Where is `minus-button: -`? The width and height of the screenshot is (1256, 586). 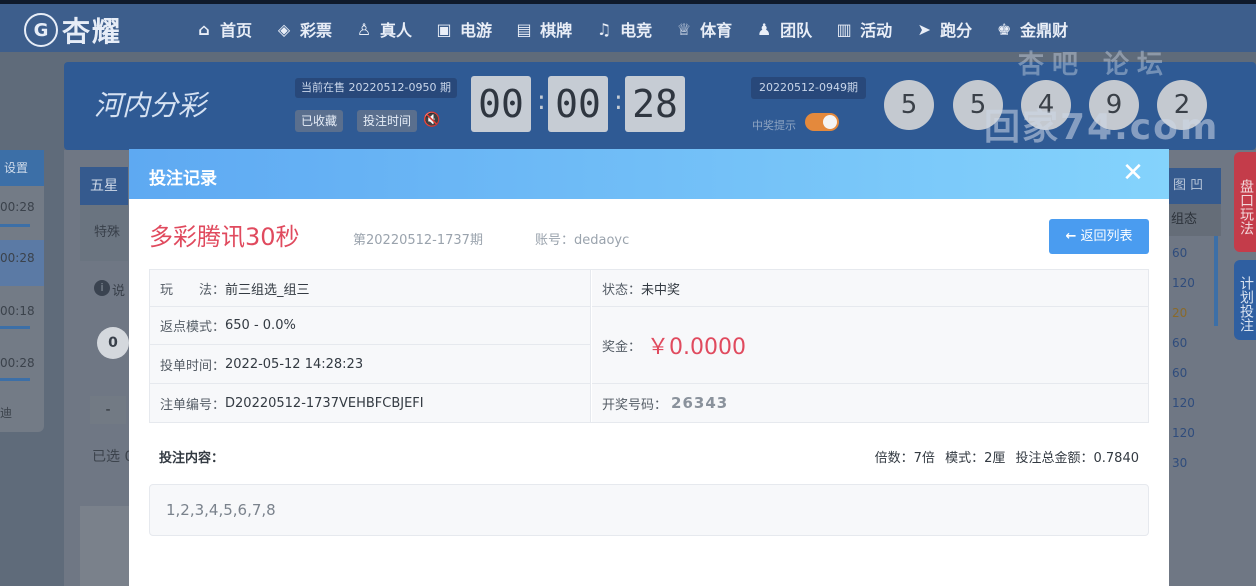 minus-button: - is located at coordinates (108, 410).